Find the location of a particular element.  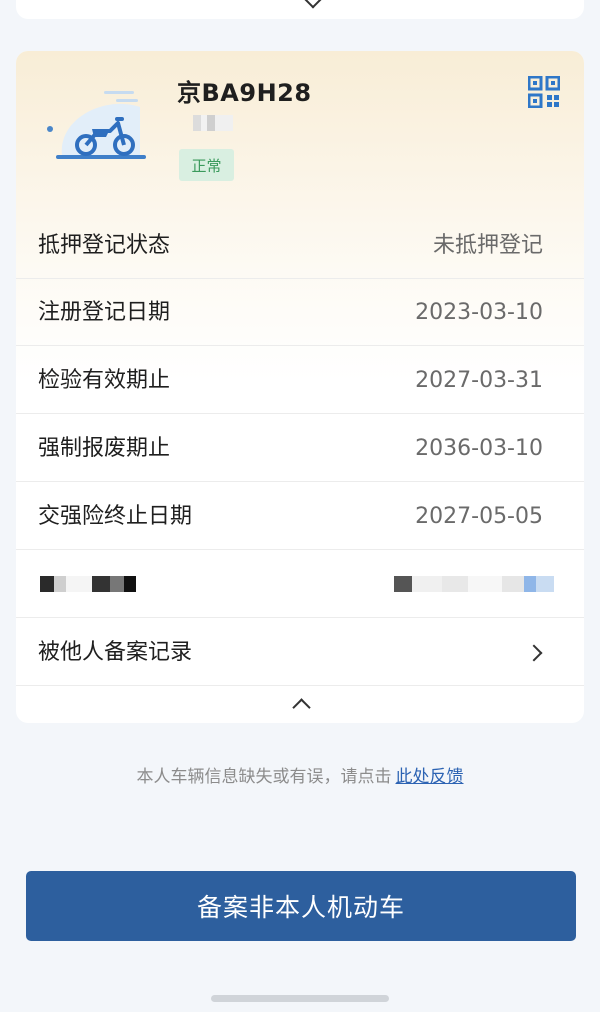

register-other-vehicle-button: 备案非本人机动车 is located at coordinates (301, 906).